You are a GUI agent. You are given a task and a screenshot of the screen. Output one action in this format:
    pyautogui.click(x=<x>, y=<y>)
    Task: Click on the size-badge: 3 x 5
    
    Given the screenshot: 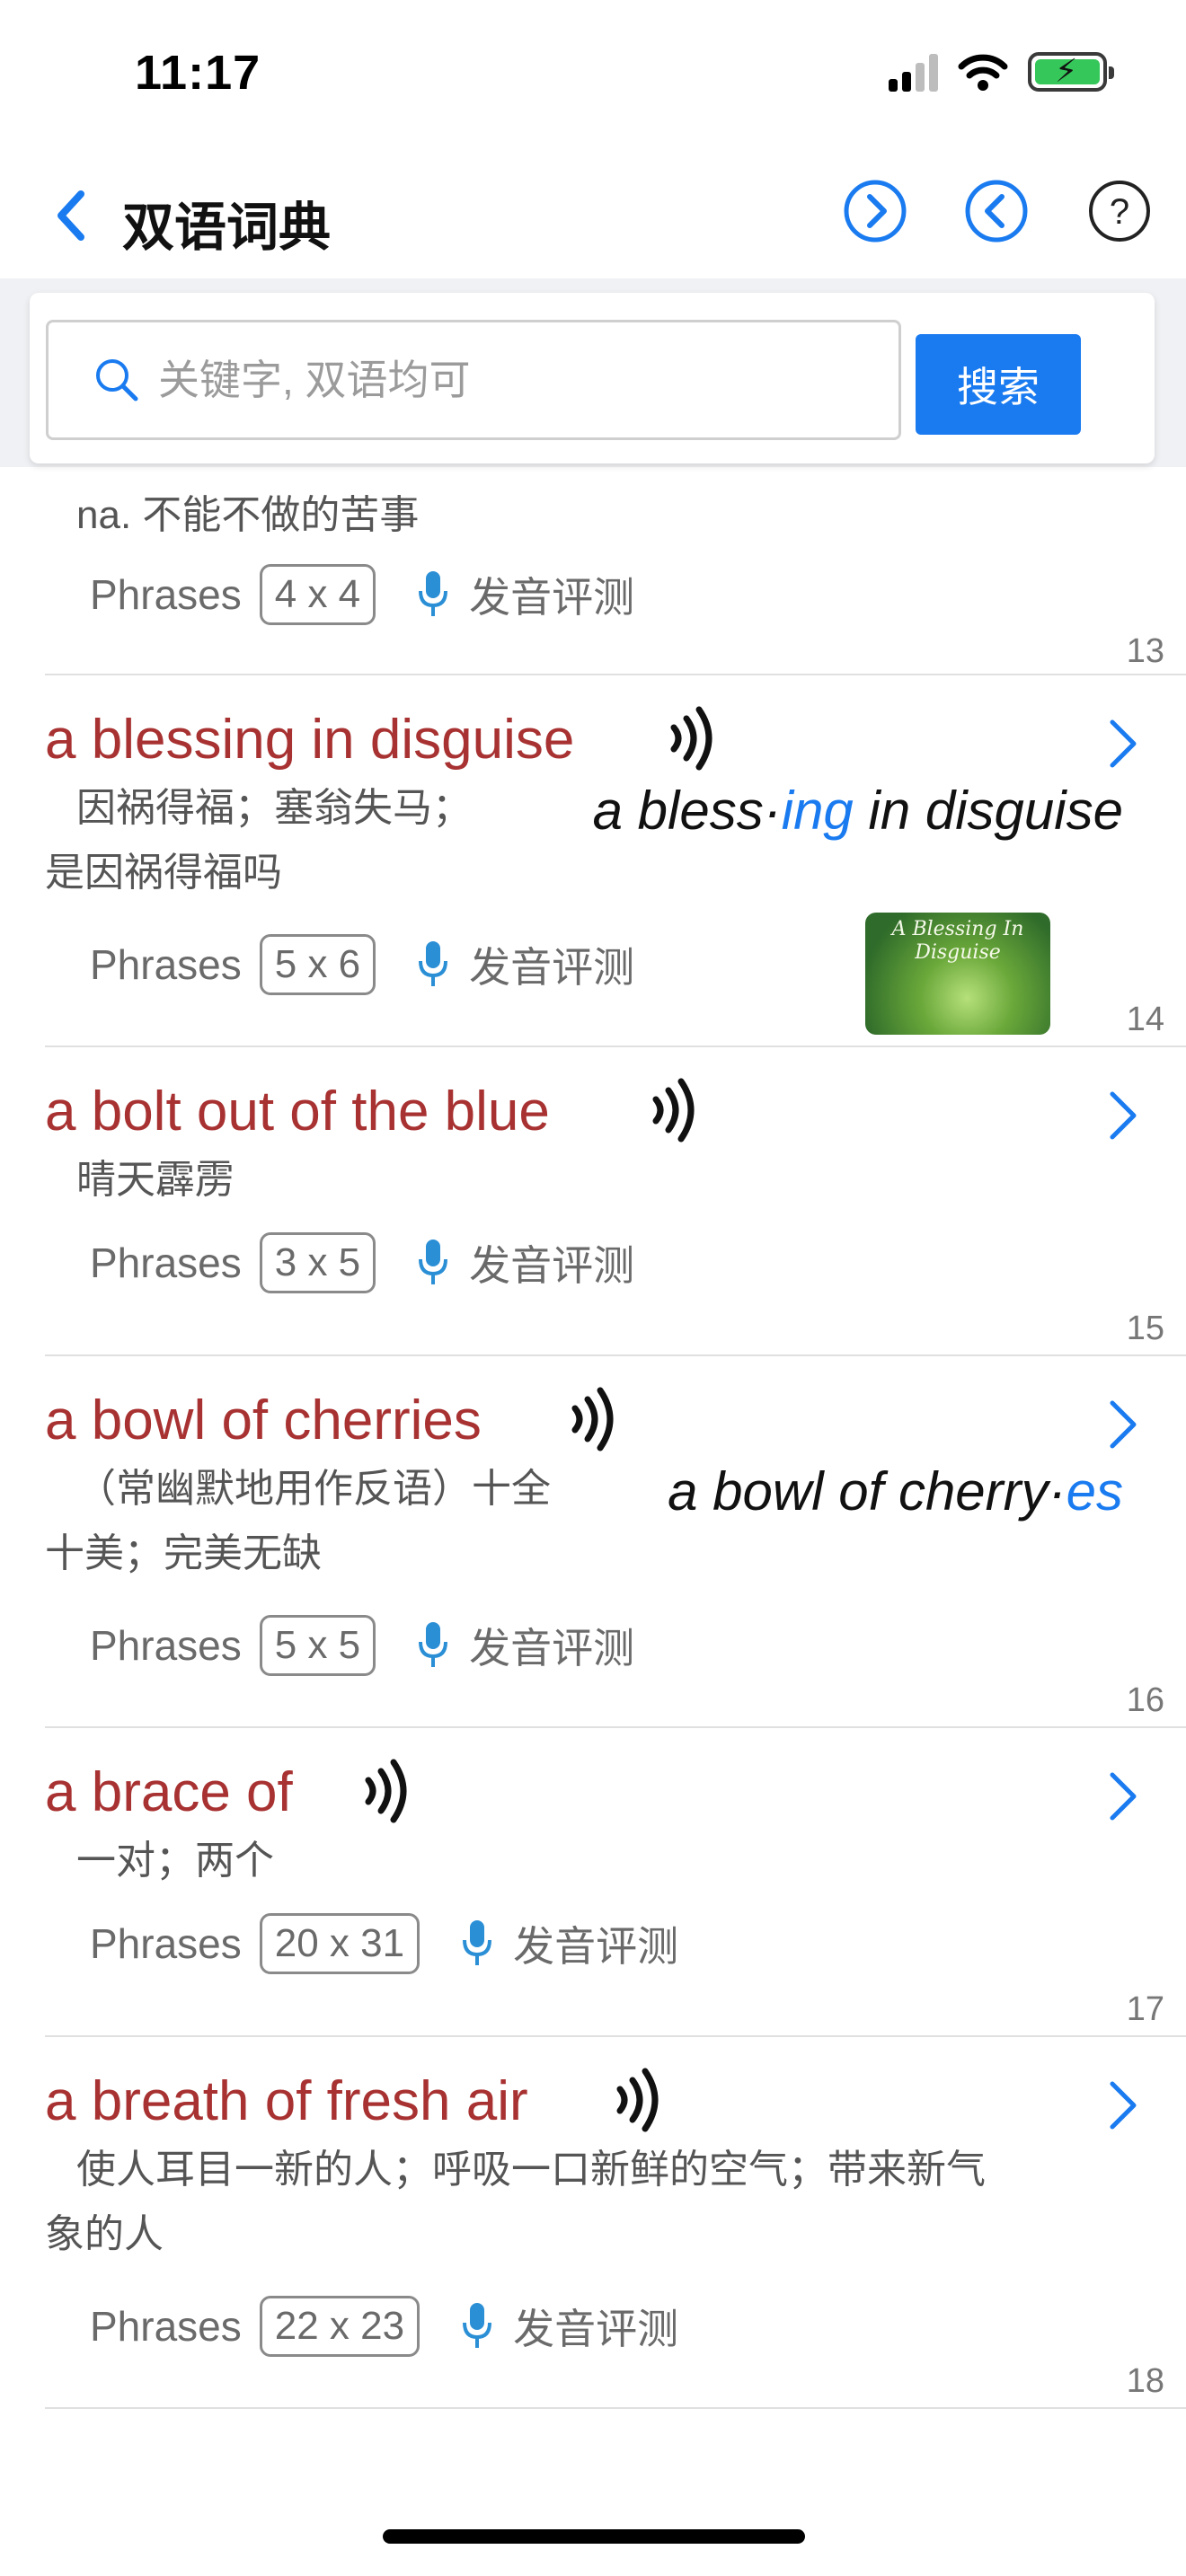 What is the action you would take?
    pyautogui.click(x=317, y=1262)
    